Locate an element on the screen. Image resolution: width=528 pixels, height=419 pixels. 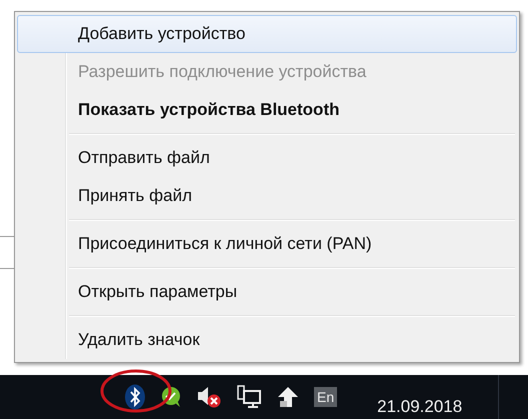
speaker-muted-icon is located at coordinates (209, 397).